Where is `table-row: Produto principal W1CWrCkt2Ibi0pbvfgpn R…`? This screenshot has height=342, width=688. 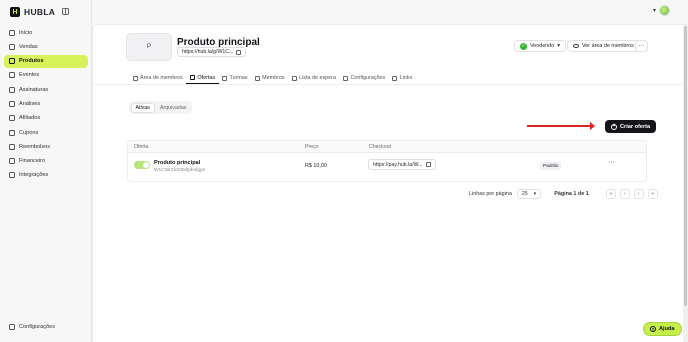 table-row: Produto principal W1CWrCkt2Ibi0pbvfgpn R… is located at coordinates (387, 167).